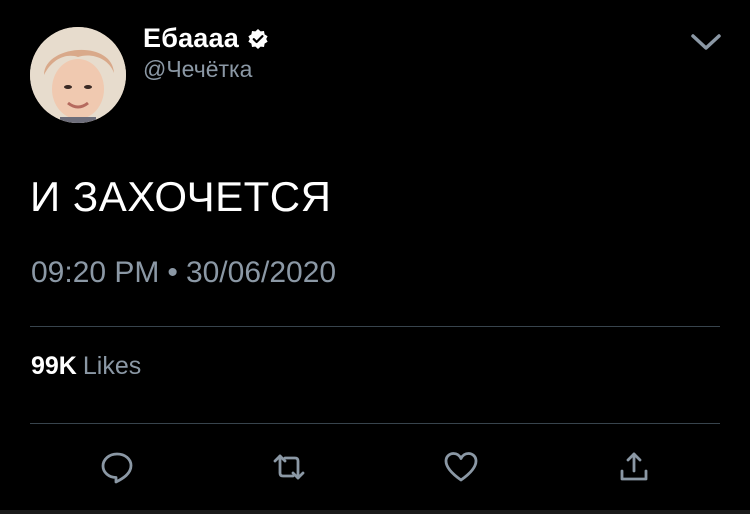 This screenshot has width=750, height=514. Describe the element at coordinates (183, 273) in the screenshot. I see `tweet-timestamp: 09:20 PM • 30/06/2020` at that location.